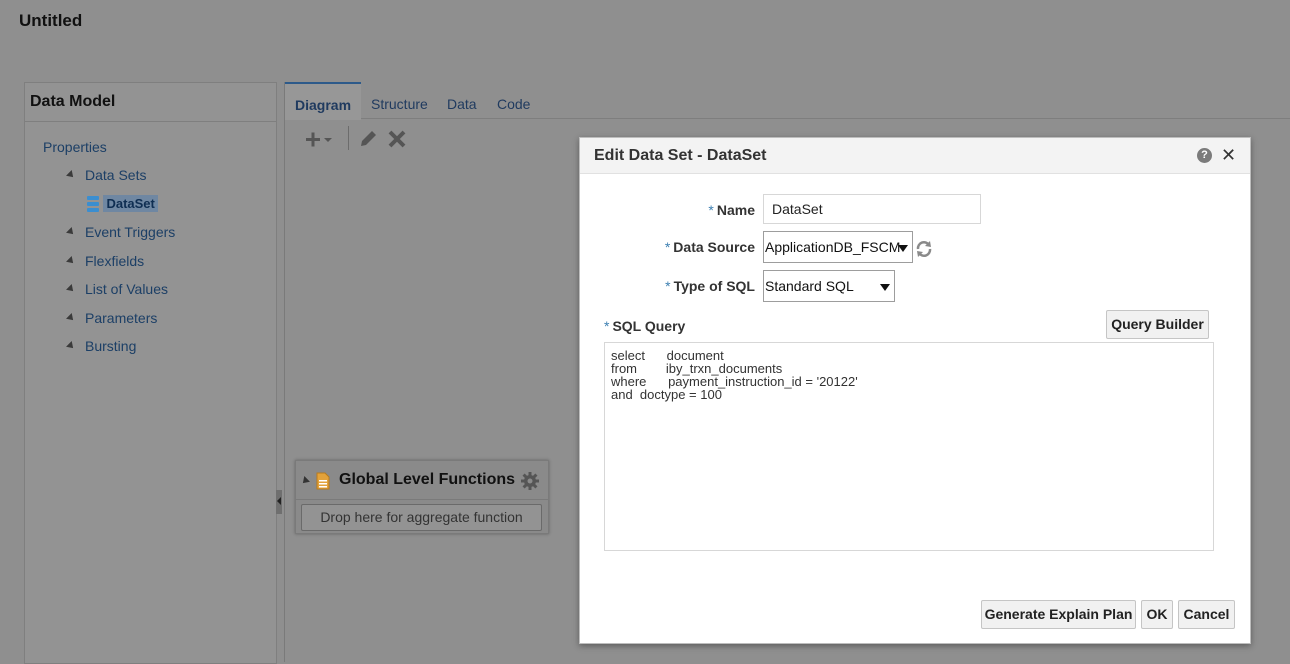 Image resolution: width=1290 pixels, height=664 pixels. What do you see at coordinates (1157, 614) in the screenshot?
I see `ok-button: OK` at bounding box center [1157, 614].